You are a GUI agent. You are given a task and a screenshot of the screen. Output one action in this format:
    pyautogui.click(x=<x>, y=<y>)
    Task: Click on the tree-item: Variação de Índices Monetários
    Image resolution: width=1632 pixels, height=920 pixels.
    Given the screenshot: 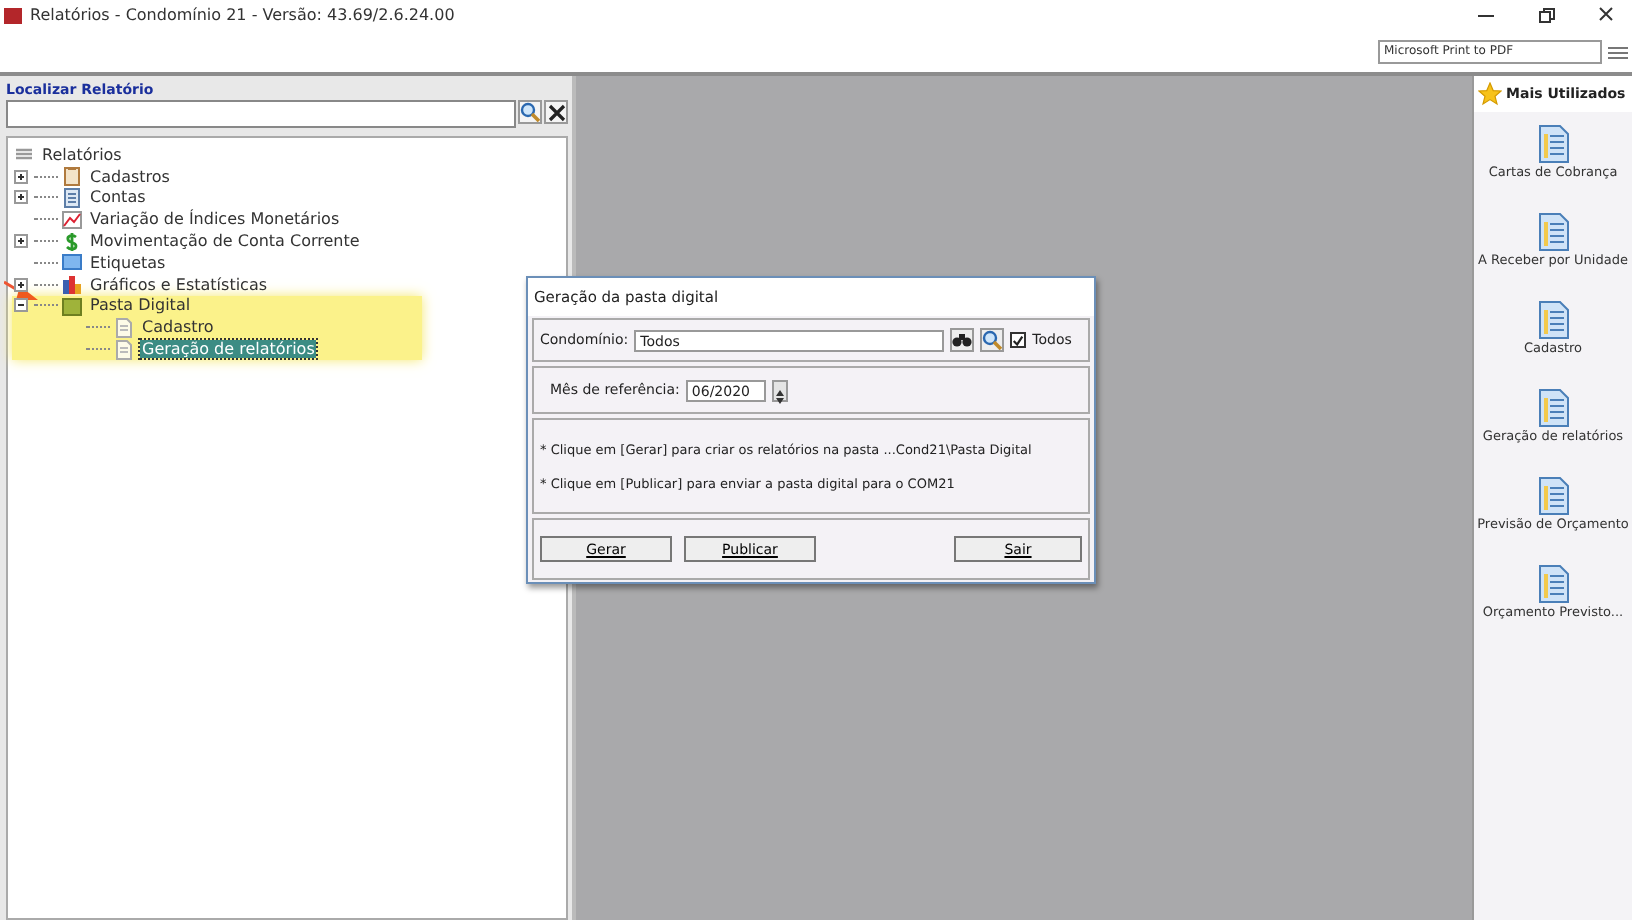 What is the action you would take?
    pyautogui.click(x=215, y=219)
    